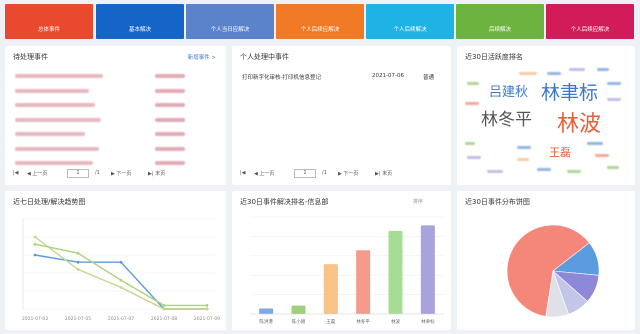  What do you see at coordinates (264, 57) in the screenshot?
I see `personal-events-title: 个人处理中事件` at bounding box center [264, 57].